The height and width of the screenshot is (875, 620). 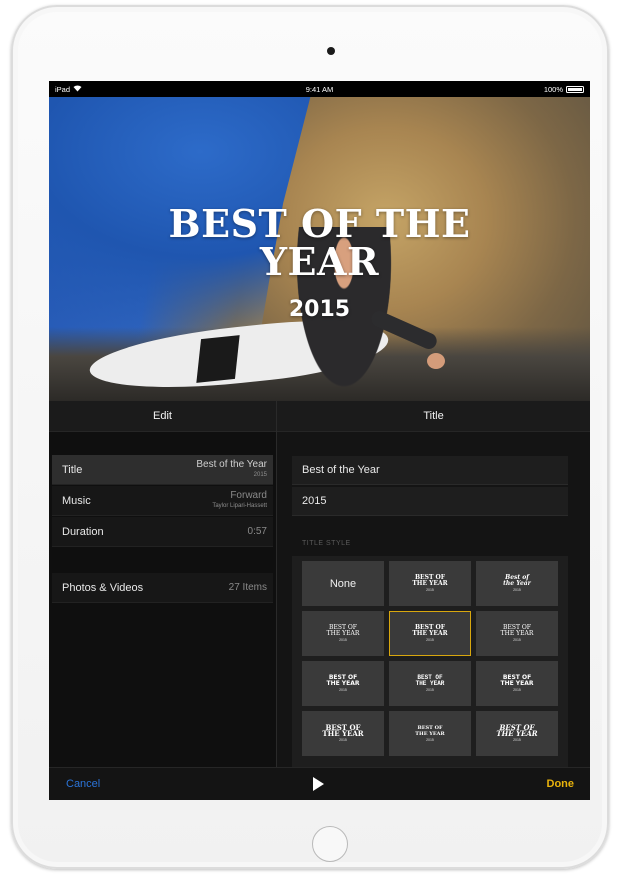 What do you see at coordinates (218, 359) in the screenshot?
I see `surfboard-logo-image` at bounding box center [218, 359].